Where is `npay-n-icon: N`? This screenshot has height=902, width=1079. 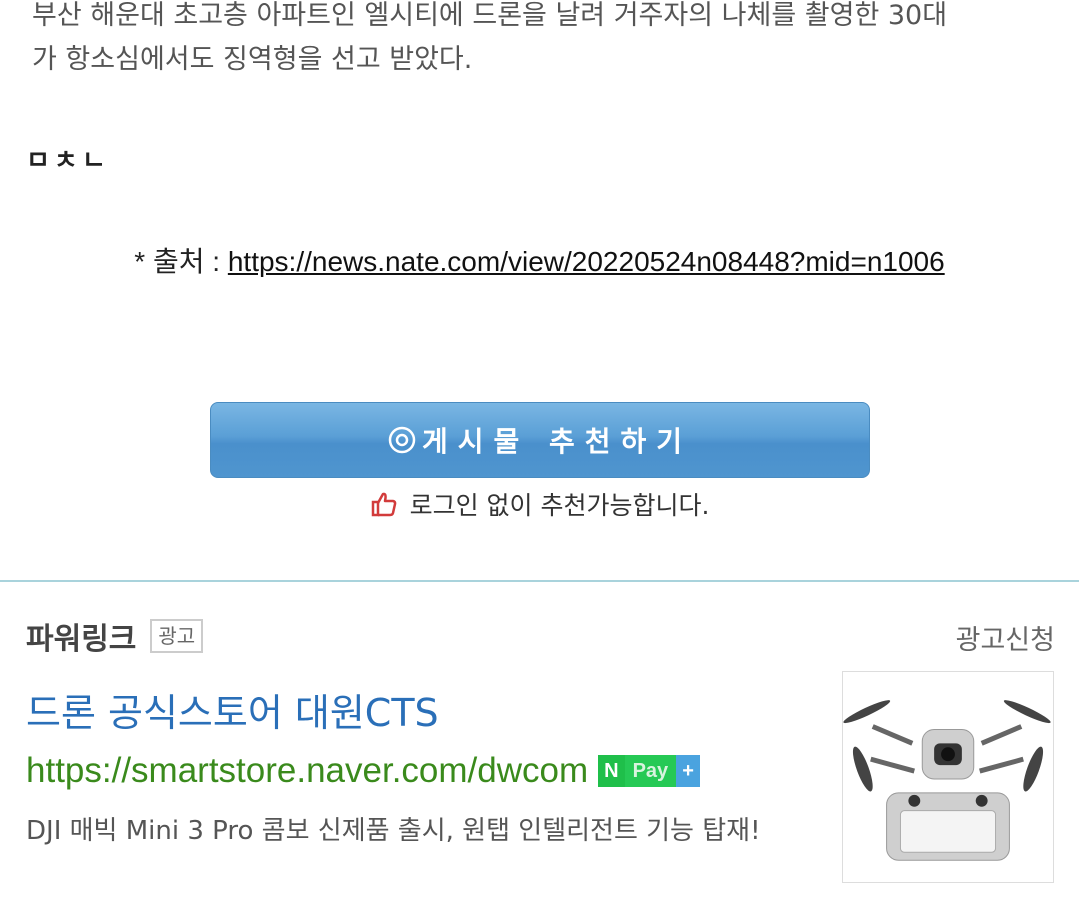 npay-n-icon: N is located at coordinates (611, 771).